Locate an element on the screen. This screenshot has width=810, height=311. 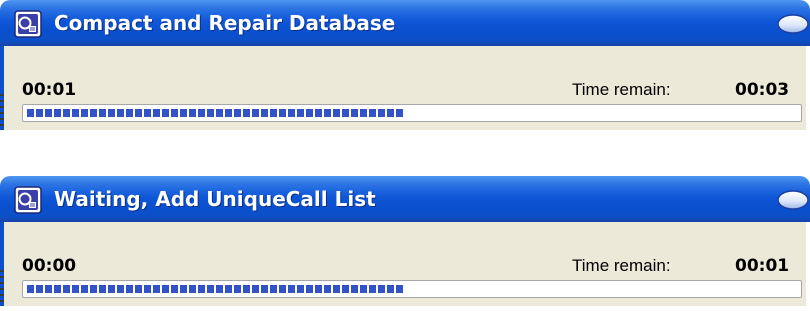
elapsed-time: 00:00 is located at coordinates (49, 266).